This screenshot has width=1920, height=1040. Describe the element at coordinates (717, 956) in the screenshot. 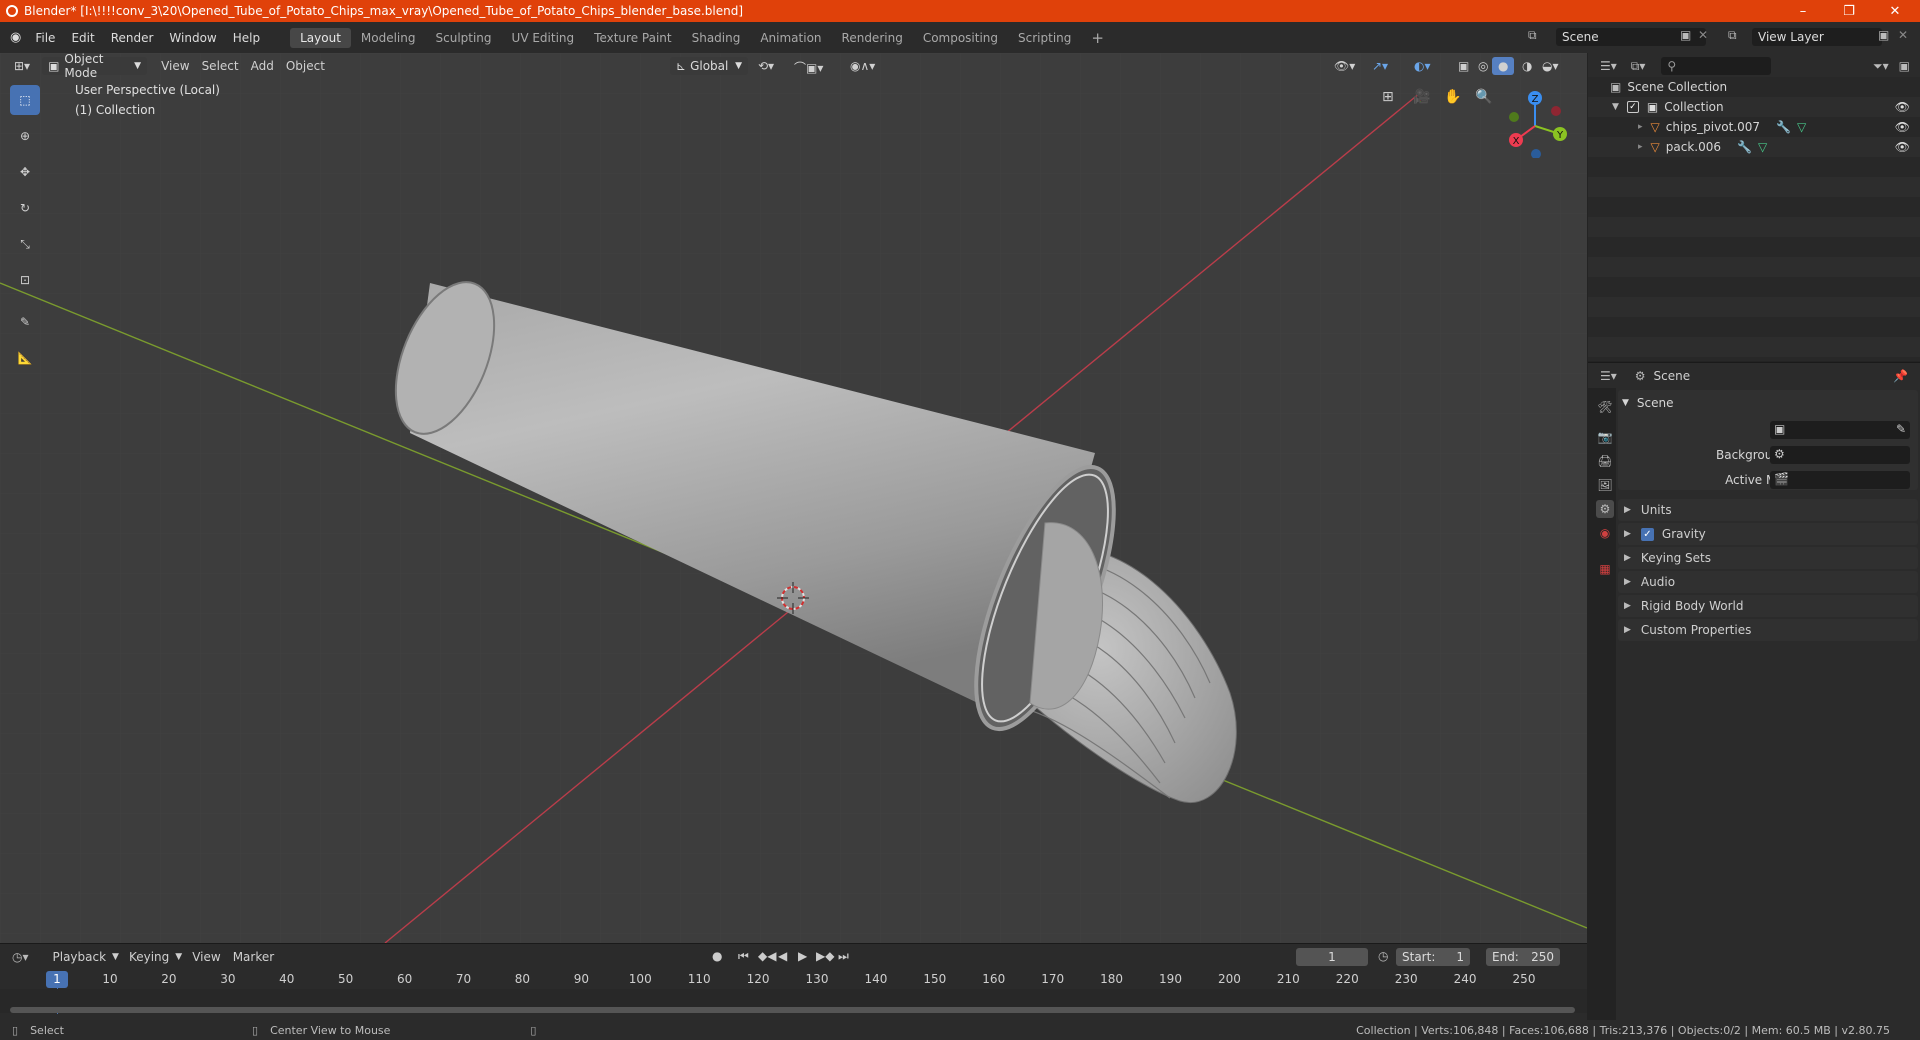

I see `record-icon: ●` at that location.